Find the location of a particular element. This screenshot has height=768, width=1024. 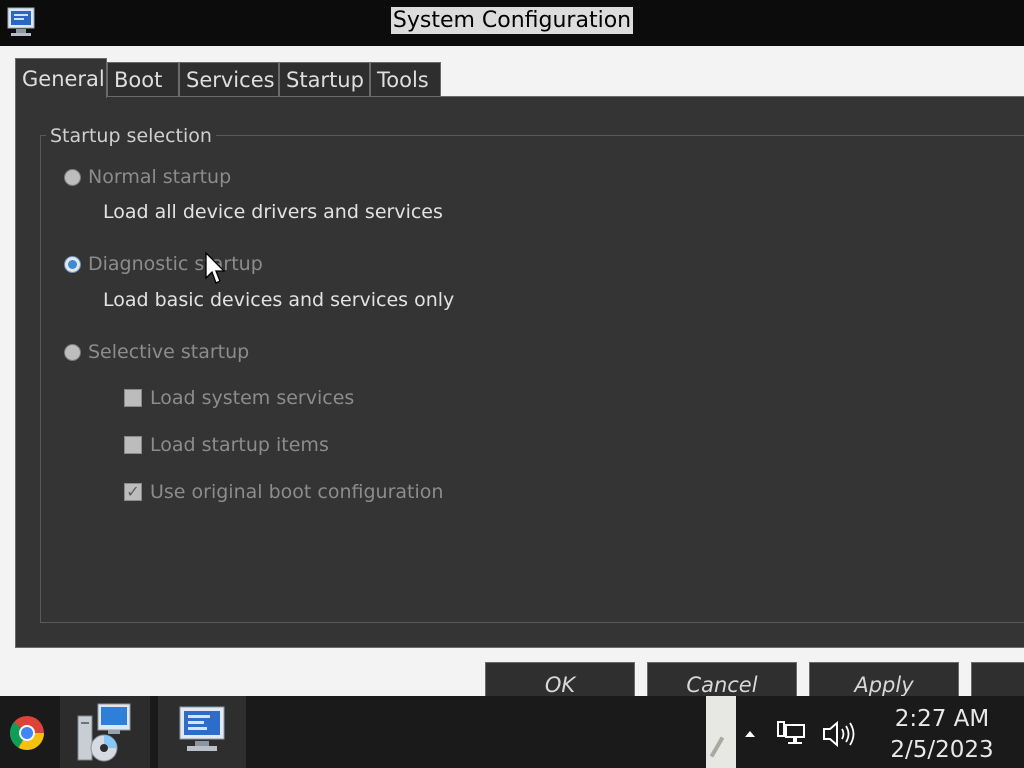

selective-startup-radio: Selective startup is located at coordinates (156, 352).